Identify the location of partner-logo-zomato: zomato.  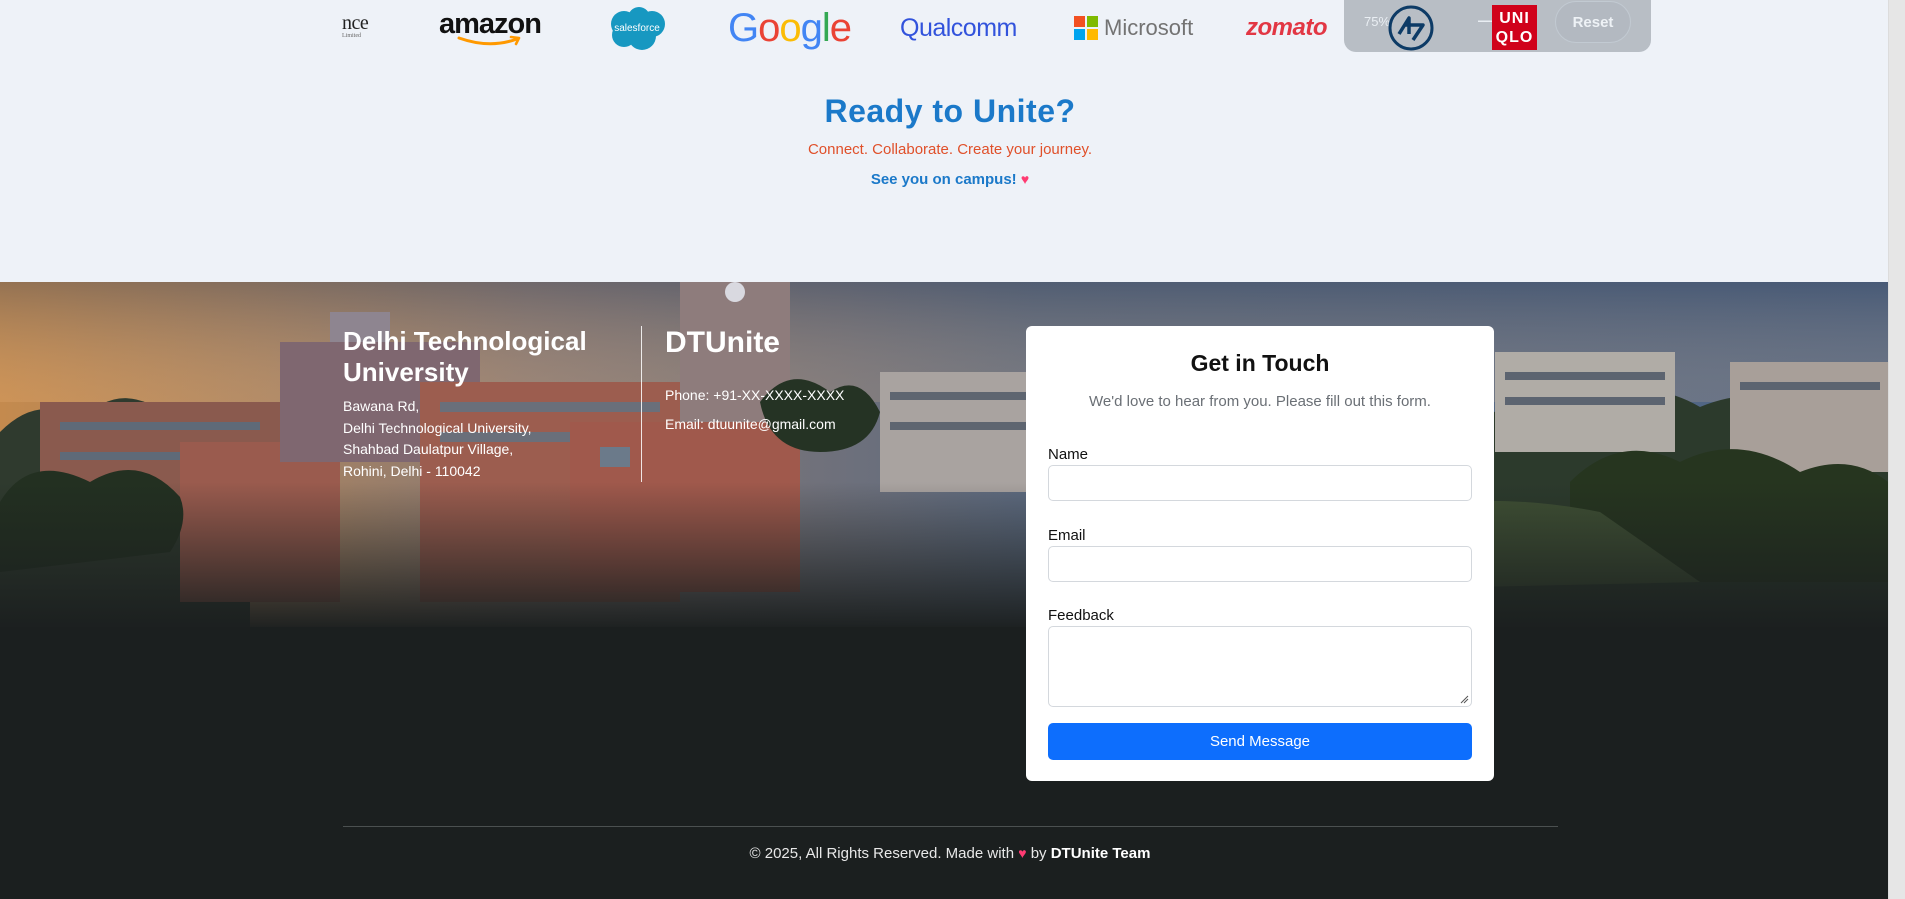
(1287, 28).